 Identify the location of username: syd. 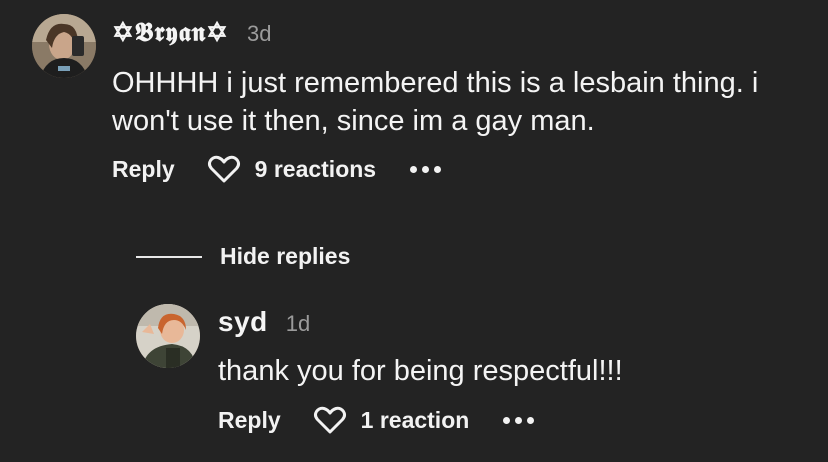
(243, 322).